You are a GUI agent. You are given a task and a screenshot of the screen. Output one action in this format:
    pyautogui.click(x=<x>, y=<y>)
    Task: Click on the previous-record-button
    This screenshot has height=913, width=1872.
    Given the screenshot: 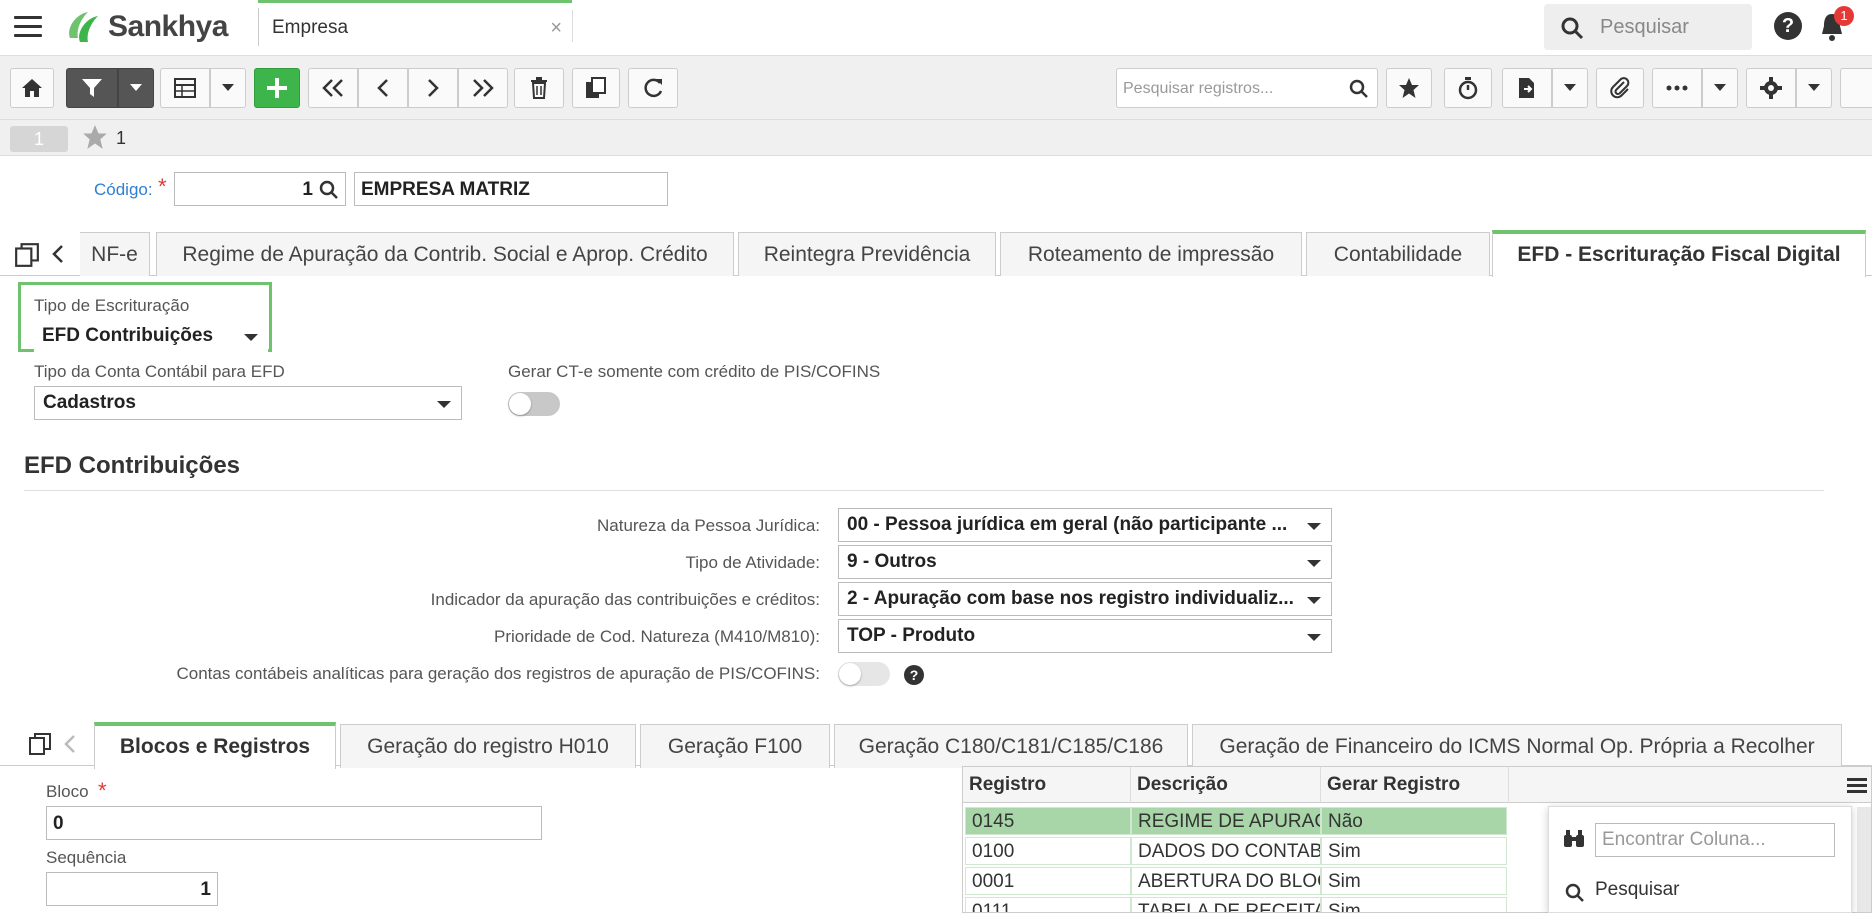 What is the action you would take?
    pyautogui.click(x=383, y=88)
    